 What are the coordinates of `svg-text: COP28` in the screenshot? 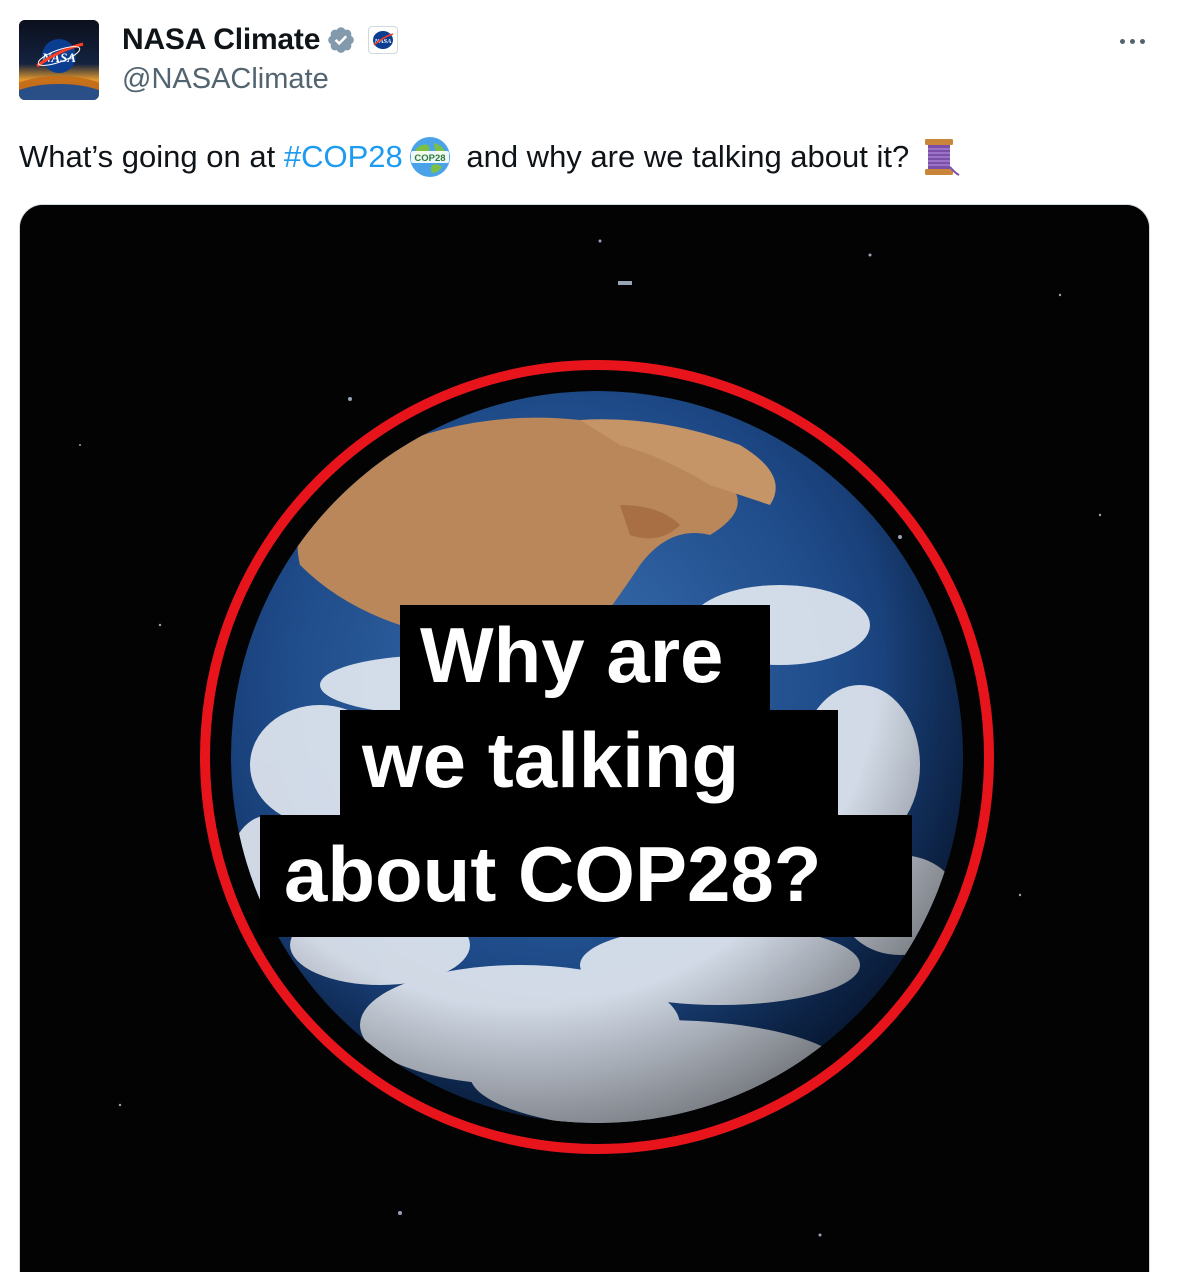 It's located at (429, 158).